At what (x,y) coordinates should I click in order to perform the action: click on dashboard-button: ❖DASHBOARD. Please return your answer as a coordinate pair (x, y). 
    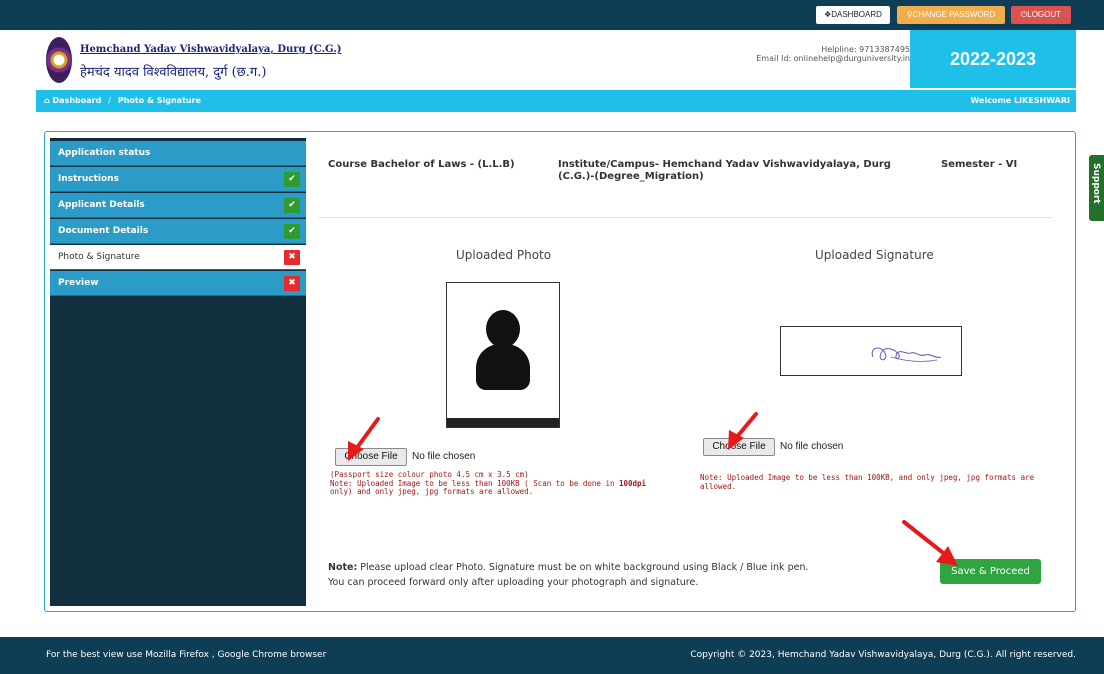
    Looking at the image, I should click on (853, 15).